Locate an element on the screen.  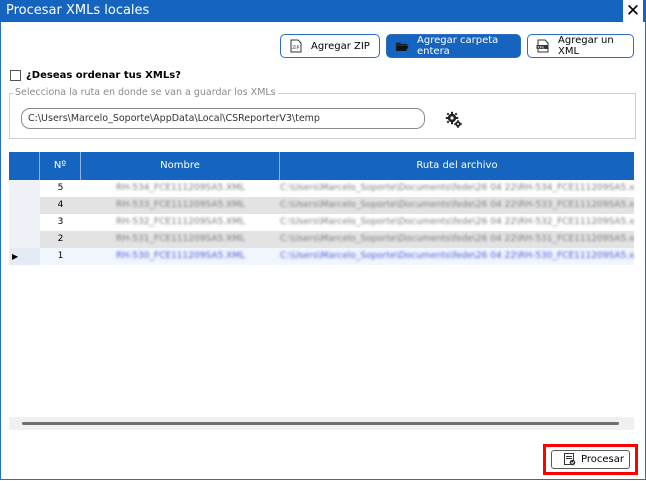
add-xml-label: Agregar un XML is located at coordinates (586, 46).